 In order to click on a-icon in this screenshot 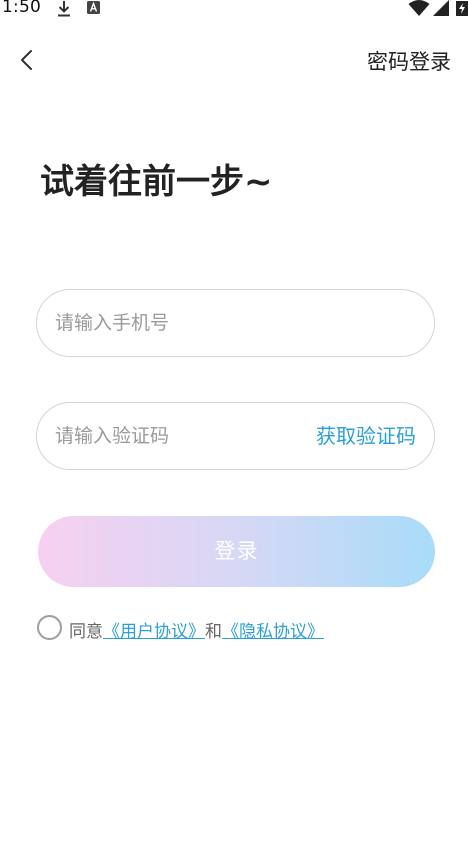, I will do `click(93, 7)`.